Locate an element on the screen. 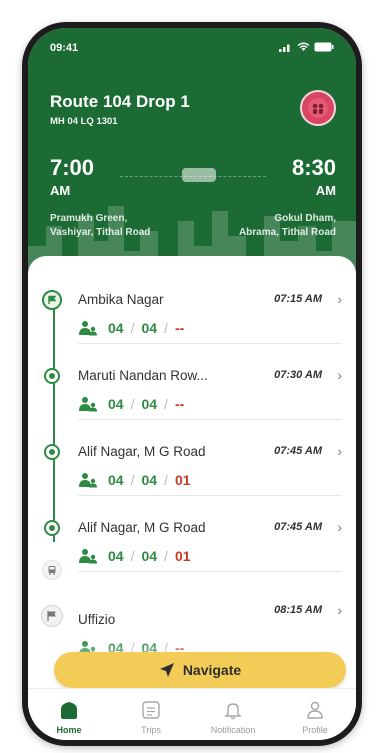 The width and height of the screenshot is (386, 753). trips-icon is located at coordinates (151, 710).